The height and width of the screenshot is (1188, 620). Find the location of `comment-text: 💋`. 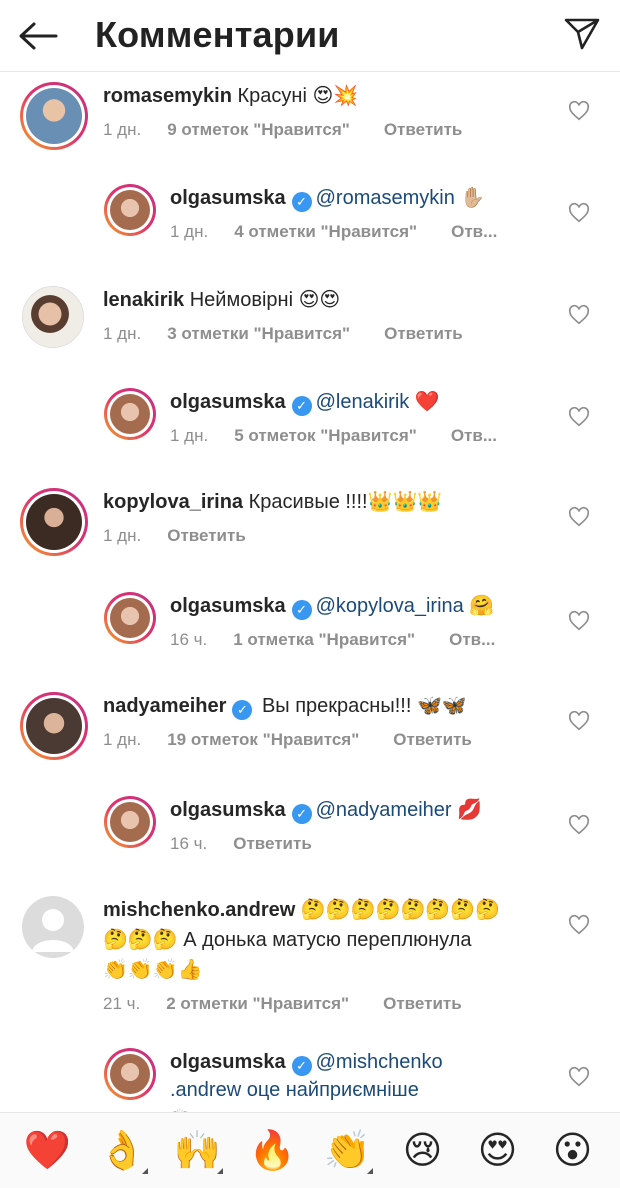

comment-text: 💋 is located at coordinates (467, 810).